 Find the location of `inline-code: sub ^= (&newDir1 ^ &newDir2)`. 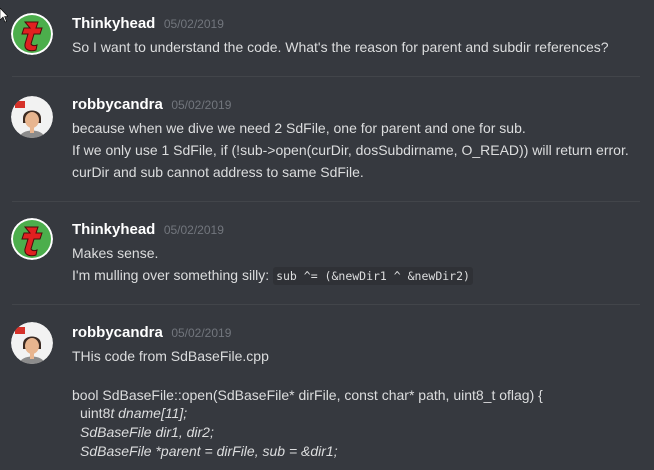

inline-code: sub ^= (&newDir1 ^ &newDir2) is located at coordinates (373, 276).